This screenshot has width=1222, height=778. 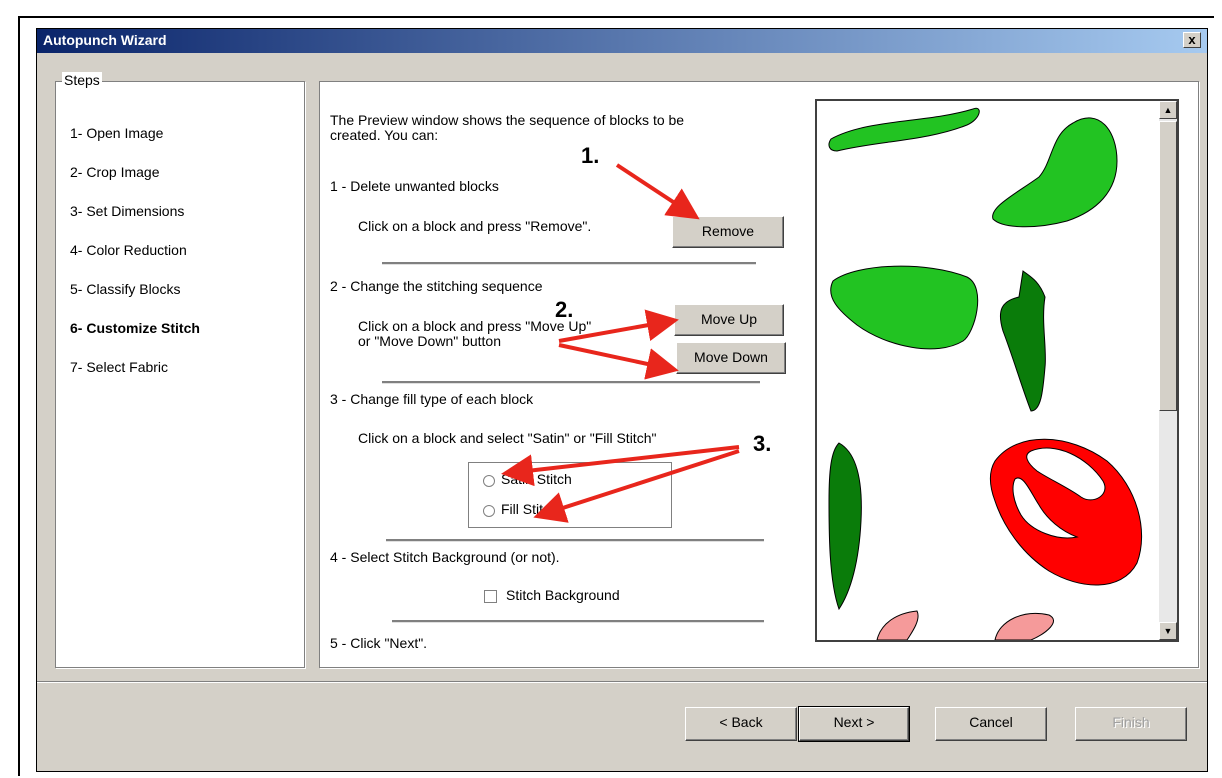 What do you see at coordinates (762, 443) in the screenshot?
I see `annotation-3: 3.` at bounding box center [762, 443].